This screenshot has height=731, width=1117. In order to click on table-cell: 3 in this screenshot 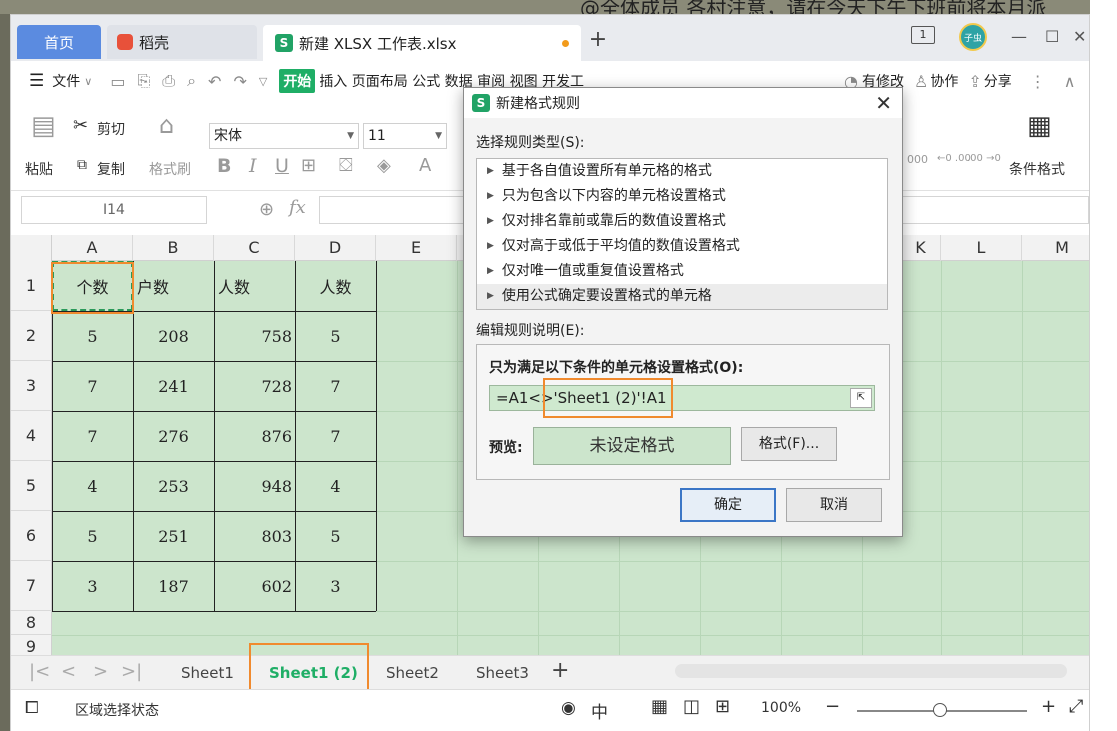, I will do `click(335, 586)`.